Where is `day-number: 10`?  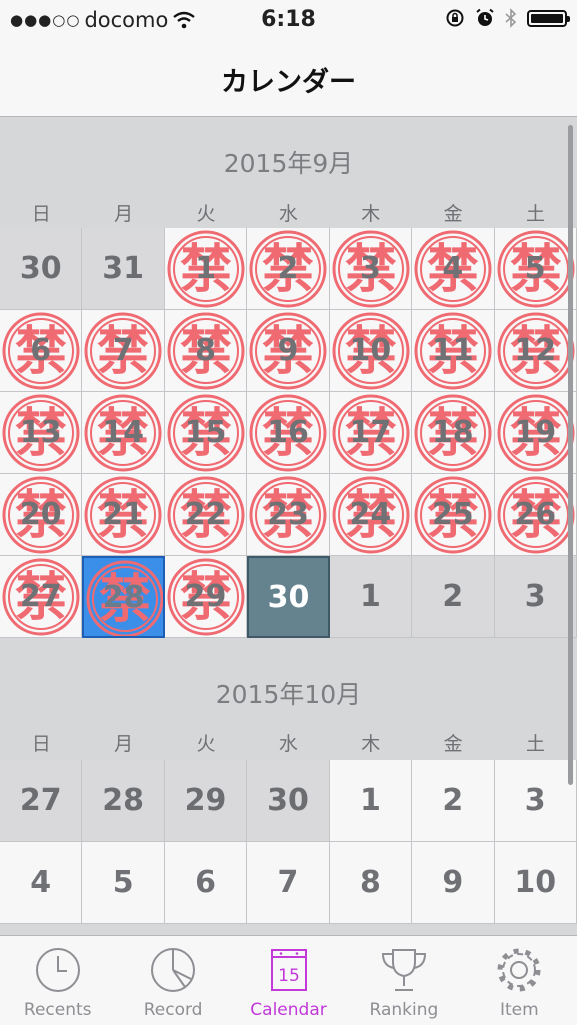 day-number: 10 is located at coordinates (370, 350).